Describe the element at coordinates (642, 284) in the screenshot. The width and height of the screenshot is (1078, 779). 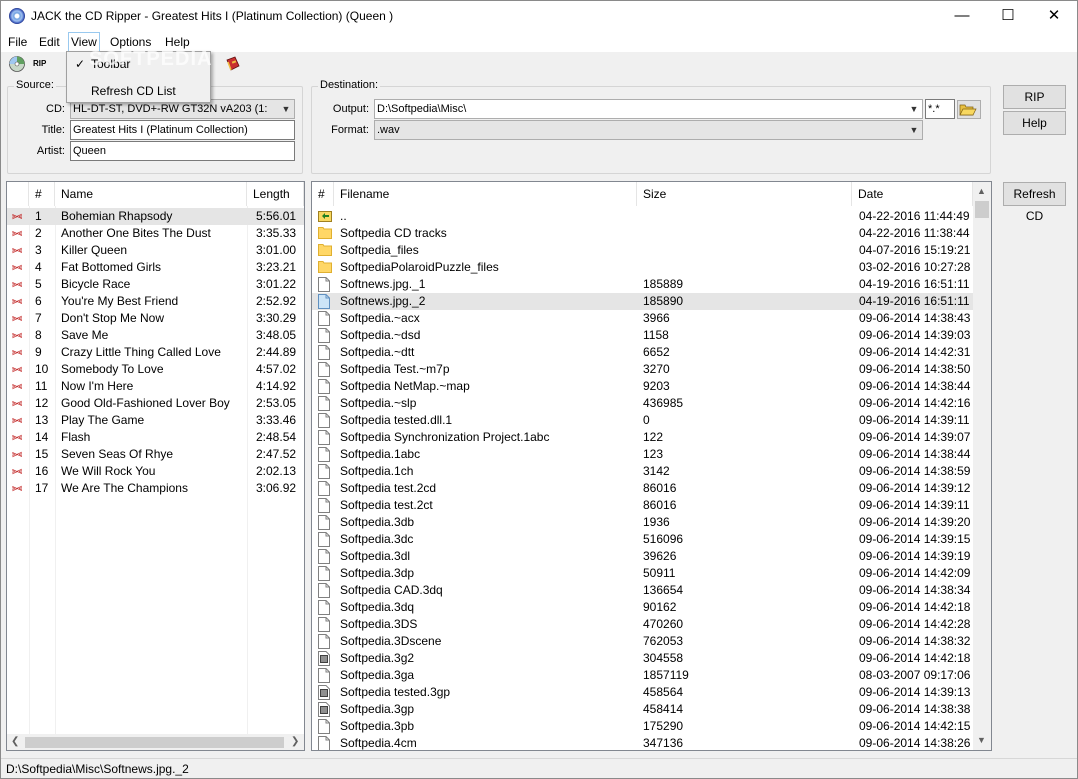
I see `file-row: Softnews.jpg._1 185889 04-19-2016 16:51:11` at that location.